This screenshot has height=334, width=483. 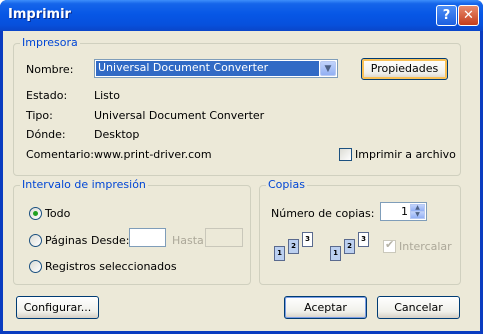 What do you see at coordinates (110, 240) in the screenshot?
I see `from-label: Desde:` at bounding box center [110, 240].